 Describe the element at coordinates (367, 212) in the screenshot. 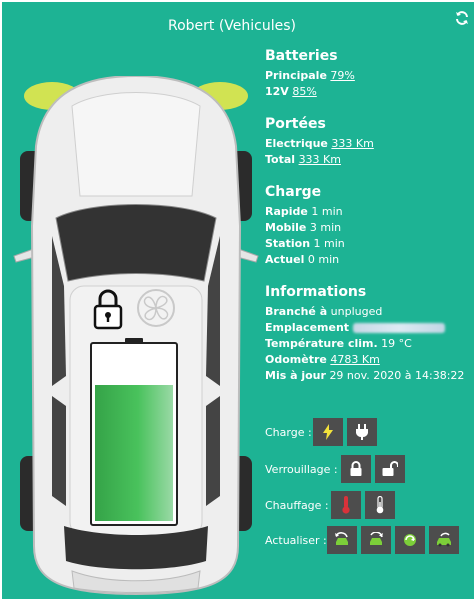

I see `charge-rapide-row: Rapide 1 min` at that location.